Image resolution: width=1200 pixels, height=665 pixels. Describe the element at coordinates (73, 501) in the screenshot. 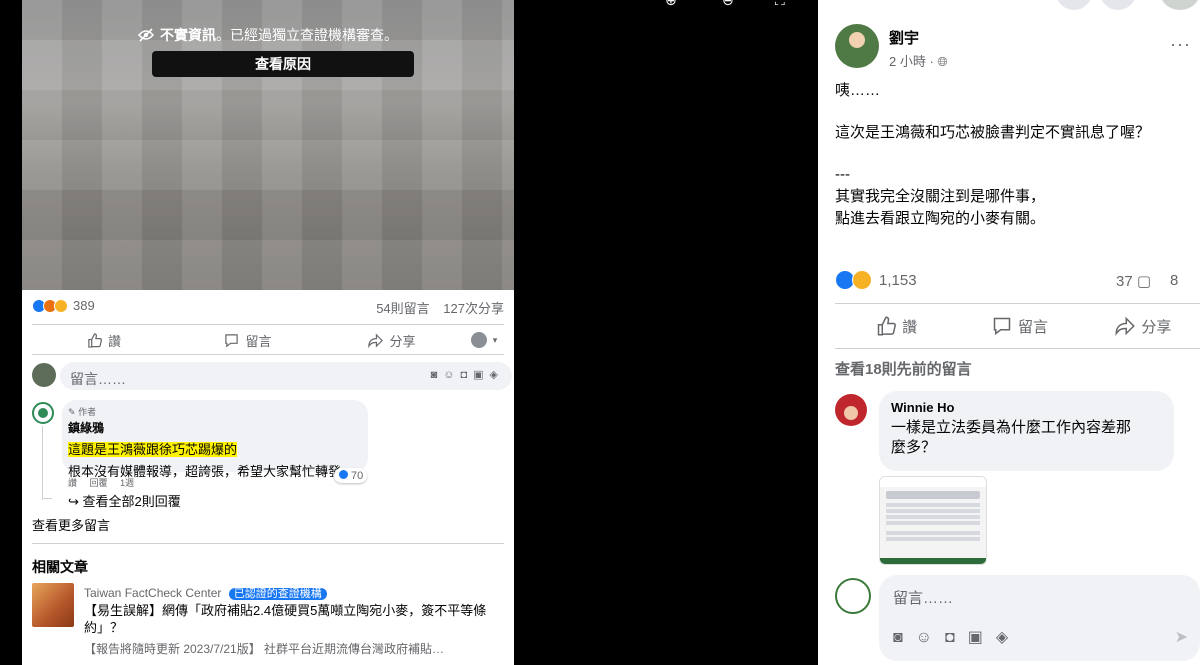

I see `reply-arrow-icon: ↪` at that location.